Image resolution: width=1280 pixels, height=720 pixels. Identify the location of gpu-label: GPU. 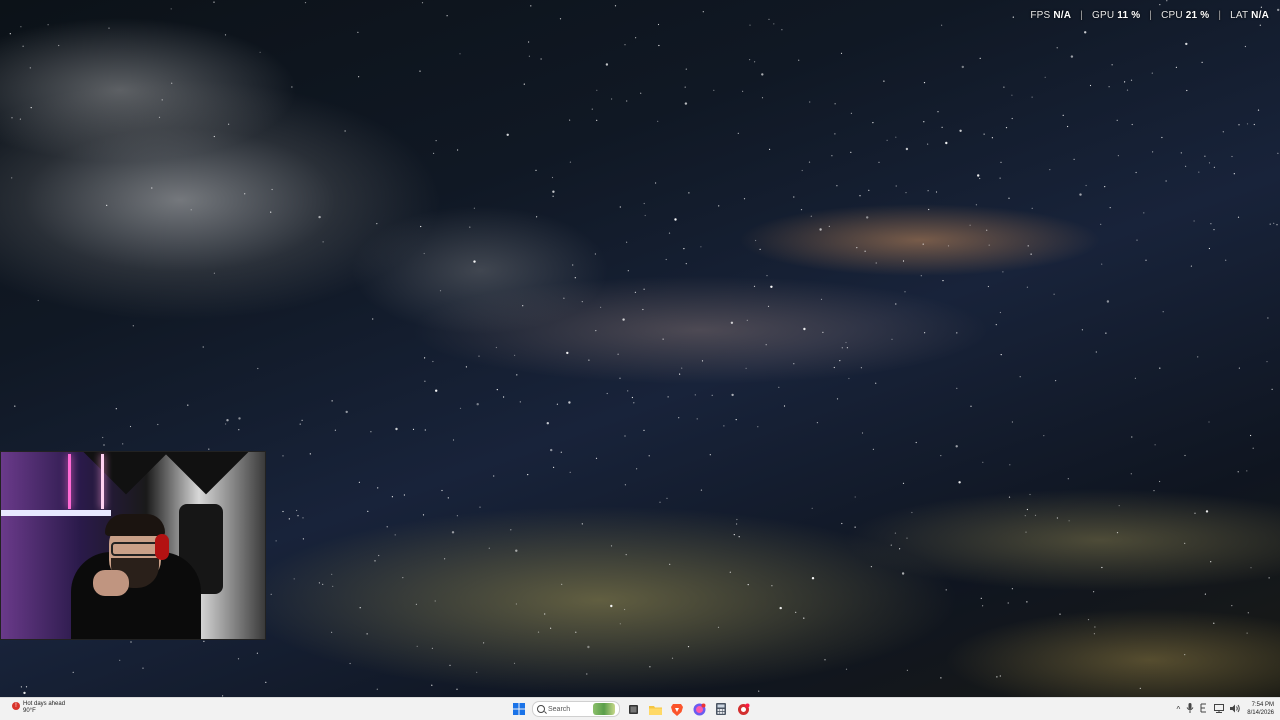
(1103, 15).